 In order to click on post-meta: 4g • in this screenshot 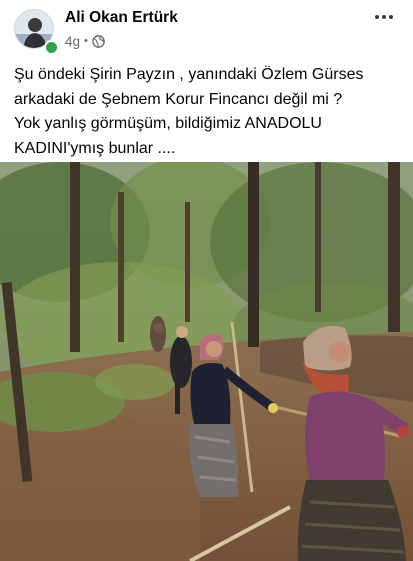, I will do `click(85, 41)`.